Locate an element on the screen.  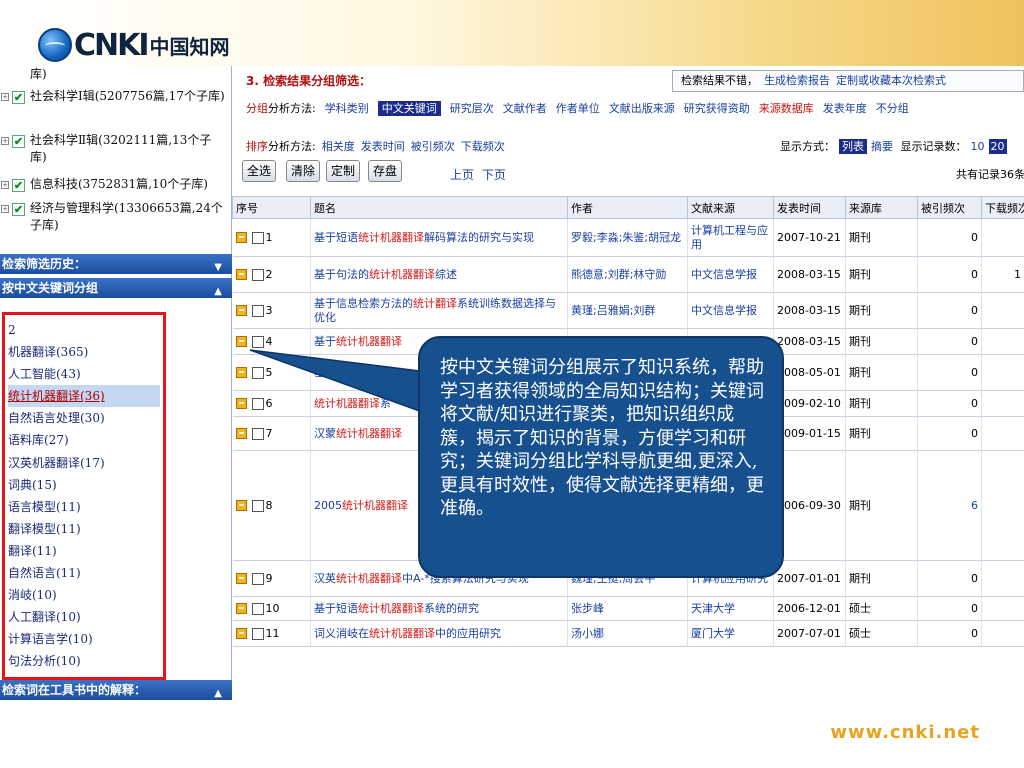
author-cell: 黄瑾;吕雅娟;刘群 is located at coordinates (627, 310).